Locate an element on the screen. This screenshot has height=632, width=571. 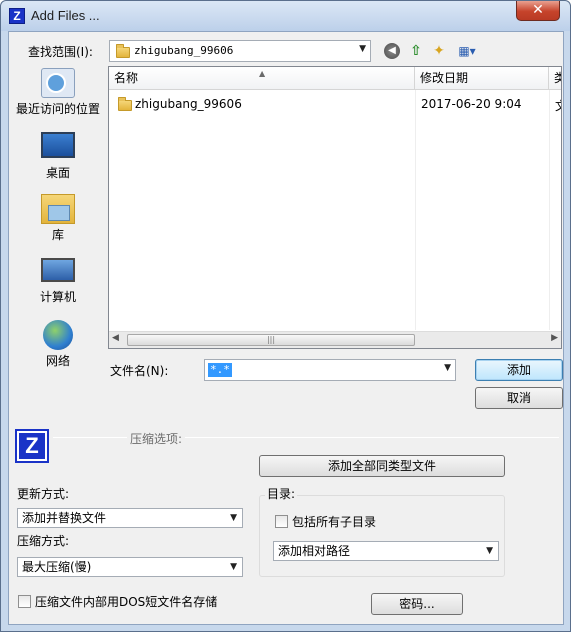
network-icon is located at coordinates (58, 335).